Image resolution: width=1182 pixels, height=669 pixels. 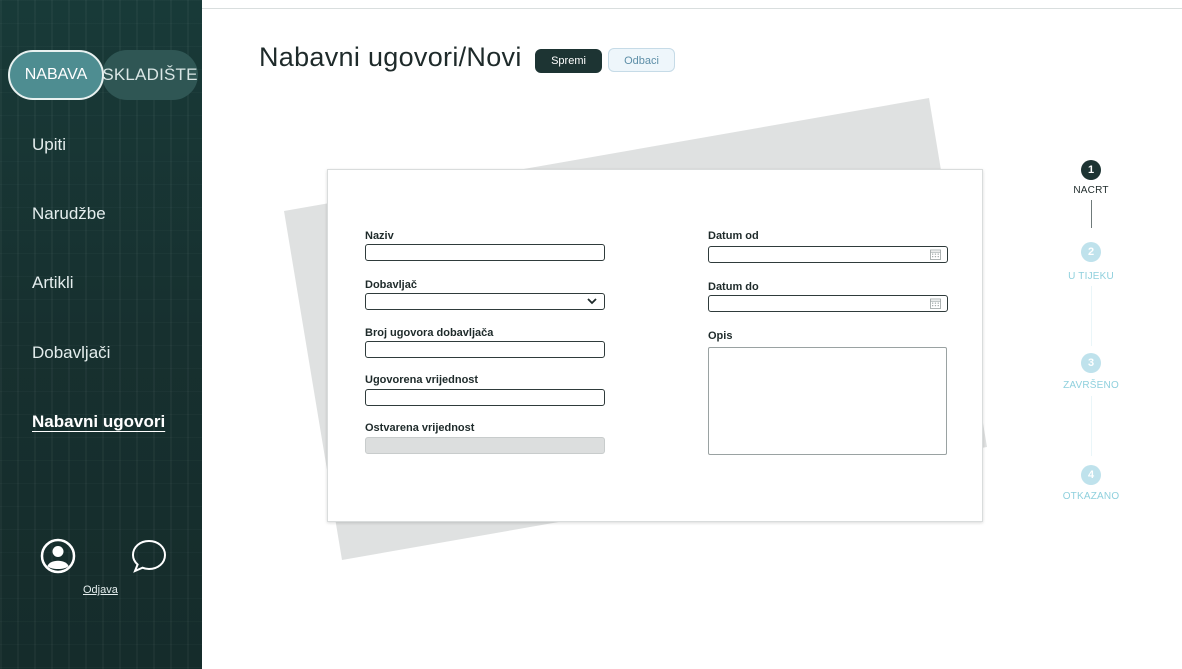 What do you see at coordinates (828, 254) in the screenshot?
I see `datum-od-field` at bounding box center [828, 254].